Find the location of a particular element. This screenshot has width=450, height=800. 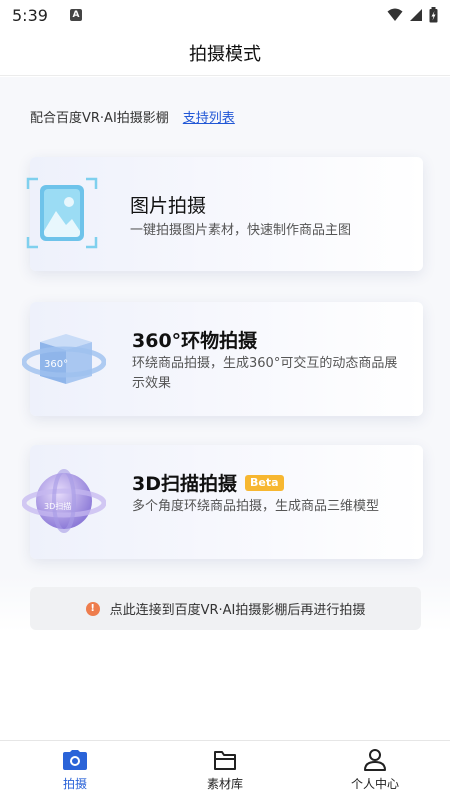

mode-card-3d-scan: 3D扫描 3D扫描拍摄 Beta 多个角度环绕商品拍摄，生成商品三维模型 is located at coordinates (222, 502).